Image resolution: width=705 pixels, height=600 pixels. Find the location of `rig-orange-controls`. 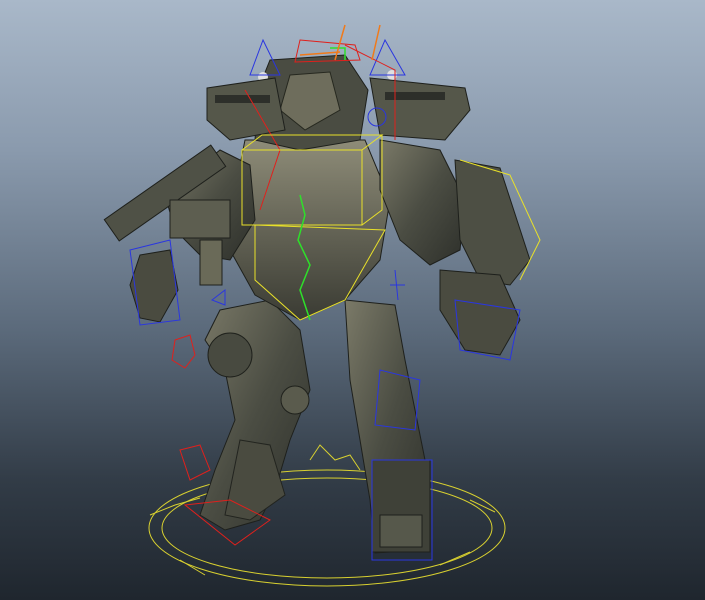

rig-orange-controls is located at coordinates (340, 42).